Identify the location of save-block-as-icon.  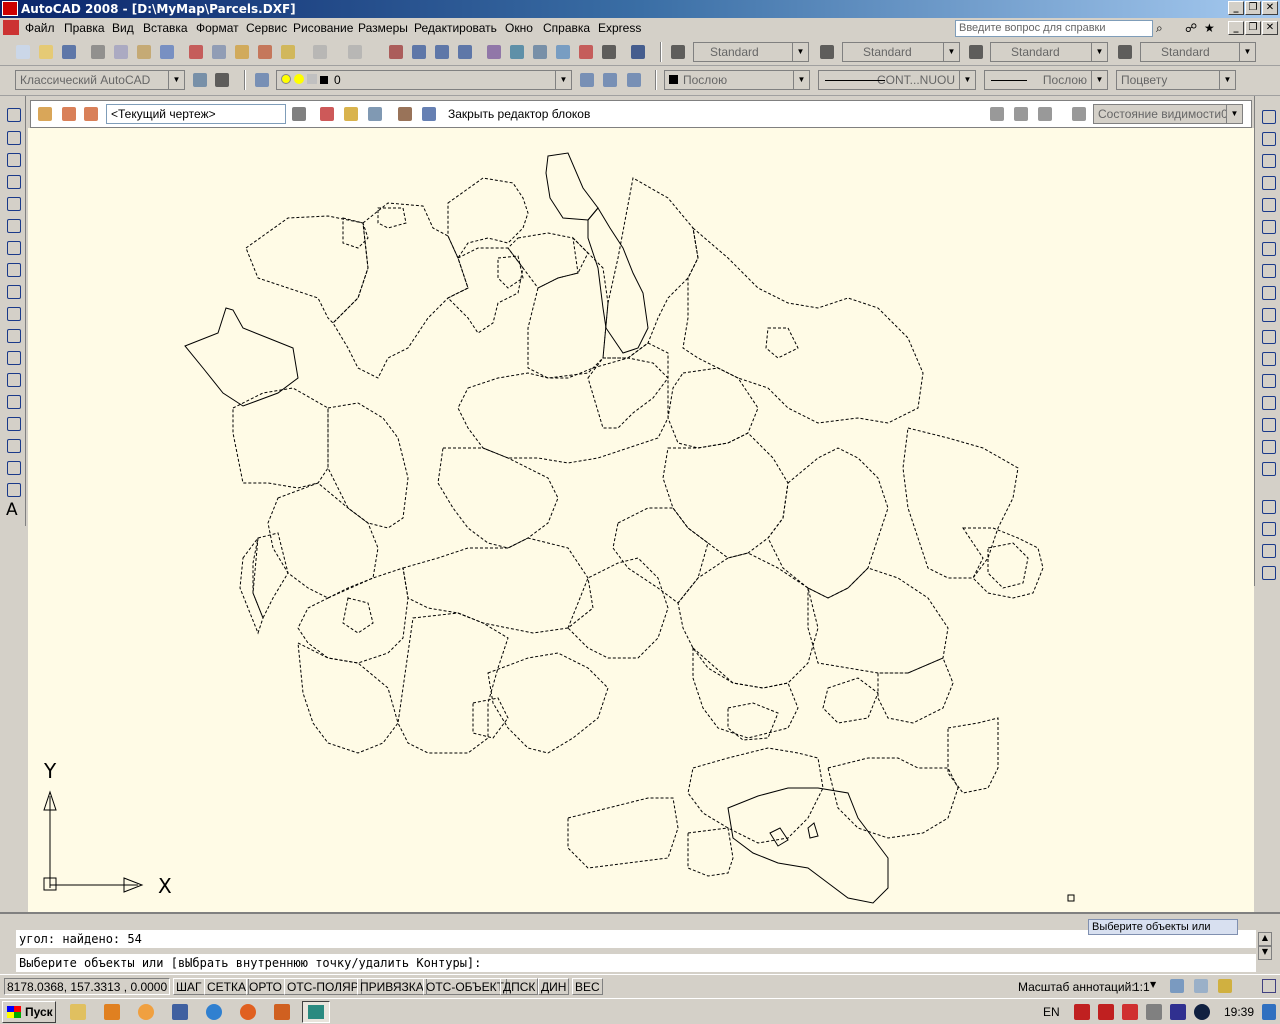
(91, 114).